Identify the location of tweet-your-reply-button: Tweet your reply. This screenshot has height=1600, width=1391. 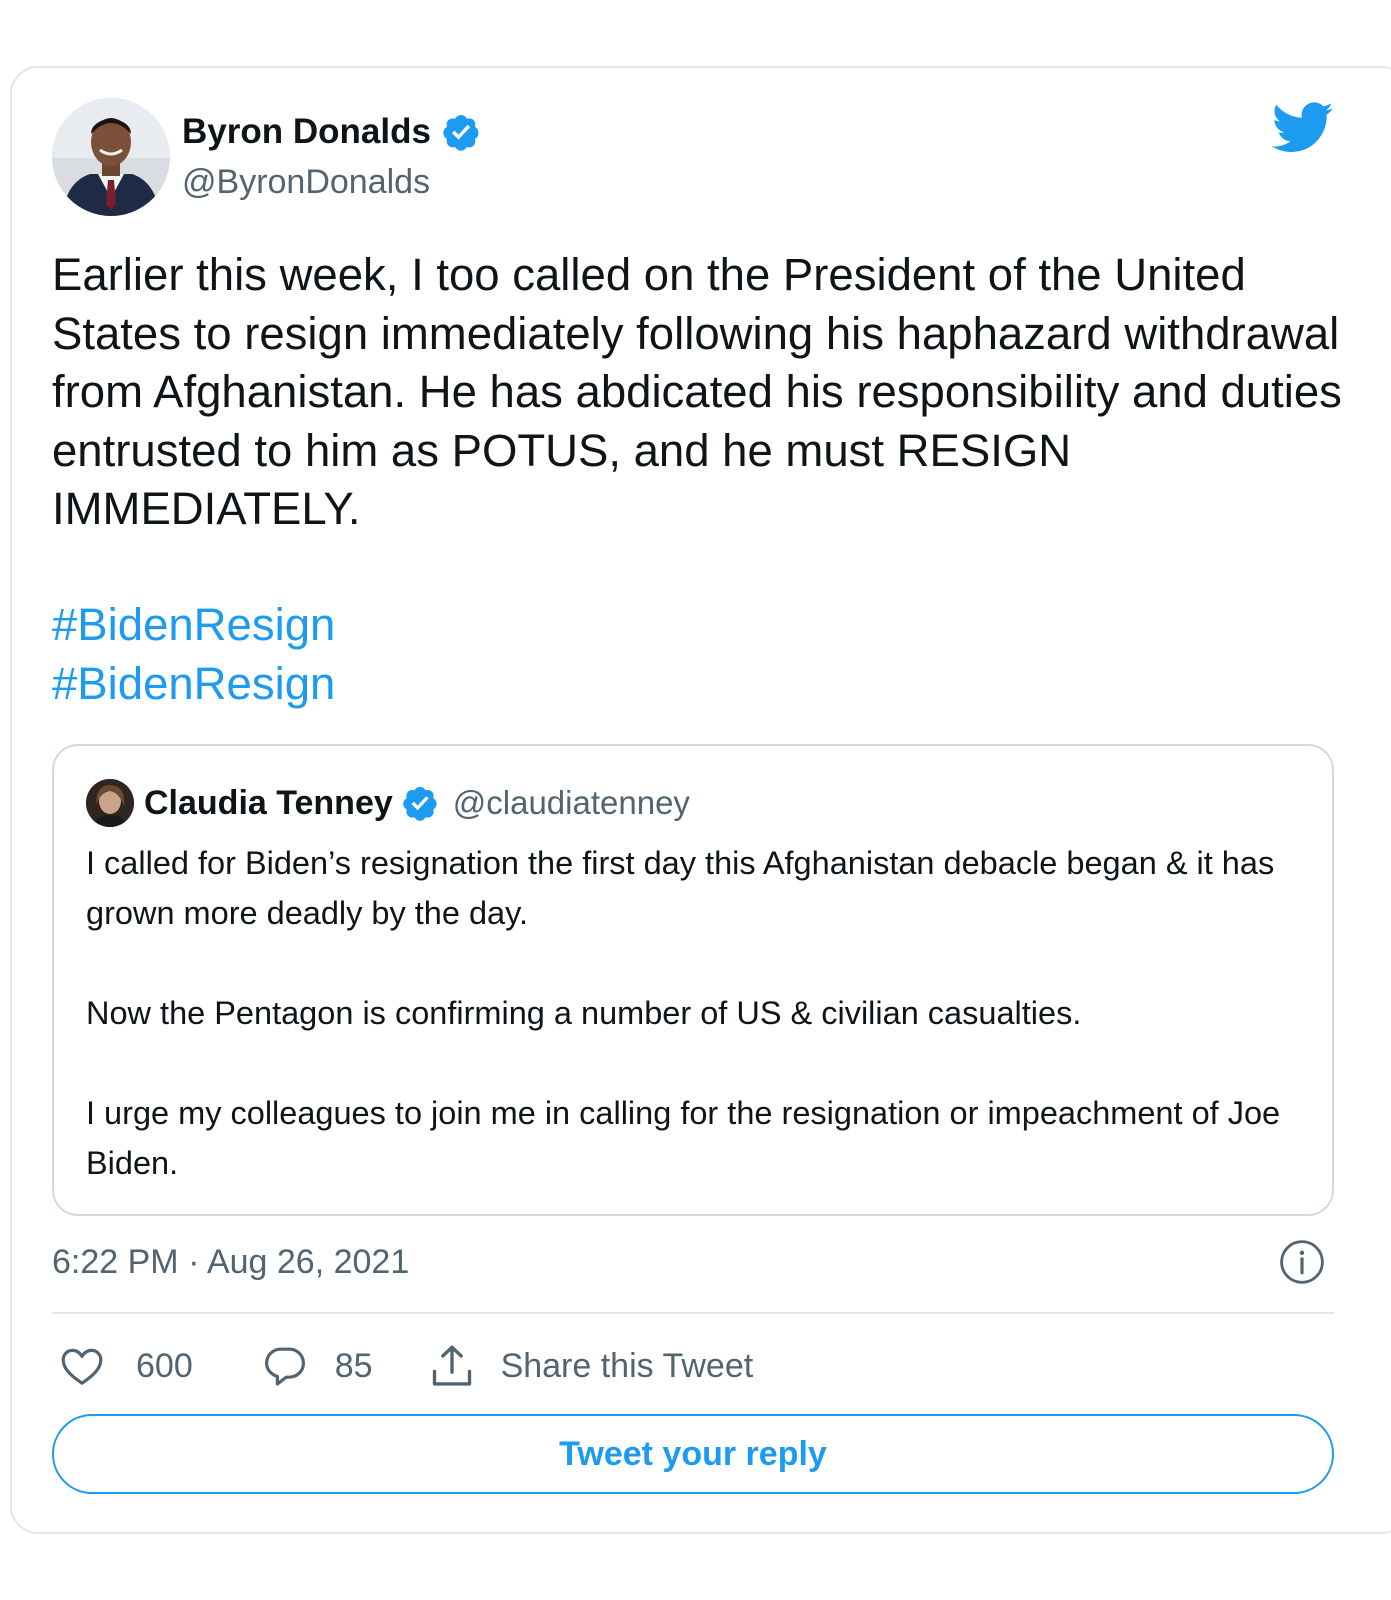
(693, 1454).